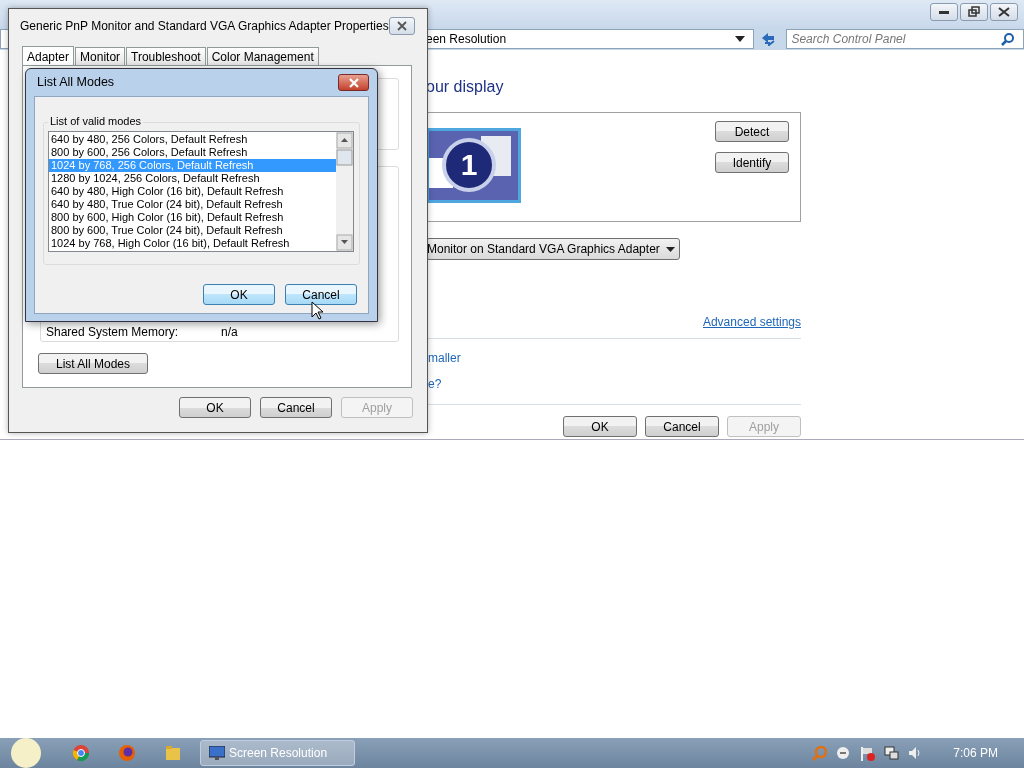 The height and width of the screenshot is (768, 1024). I want to click on display-button: Detect, so click(752, 131).